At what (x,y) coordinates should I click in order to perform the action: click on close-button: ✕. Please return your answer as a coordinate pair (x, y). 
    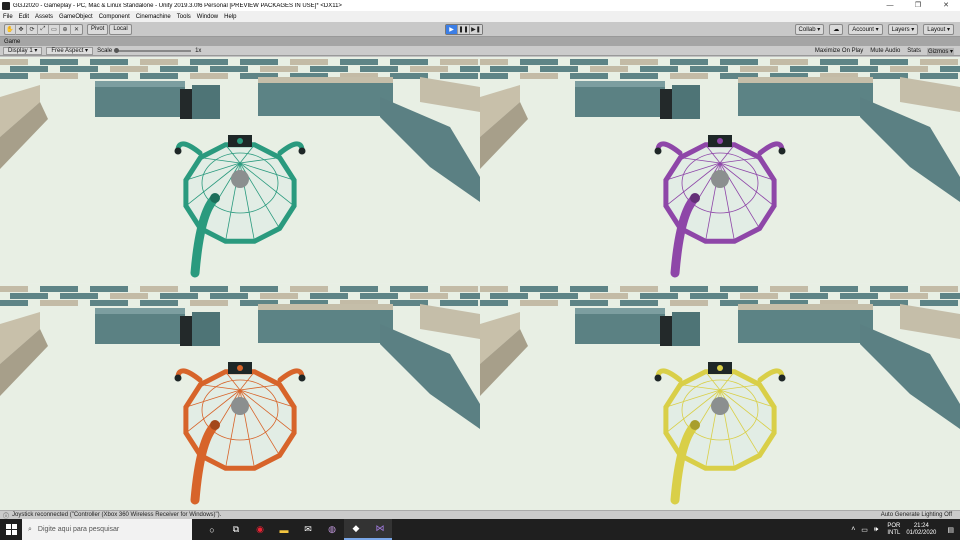
    Looking at the image, I should click on (946, 5).